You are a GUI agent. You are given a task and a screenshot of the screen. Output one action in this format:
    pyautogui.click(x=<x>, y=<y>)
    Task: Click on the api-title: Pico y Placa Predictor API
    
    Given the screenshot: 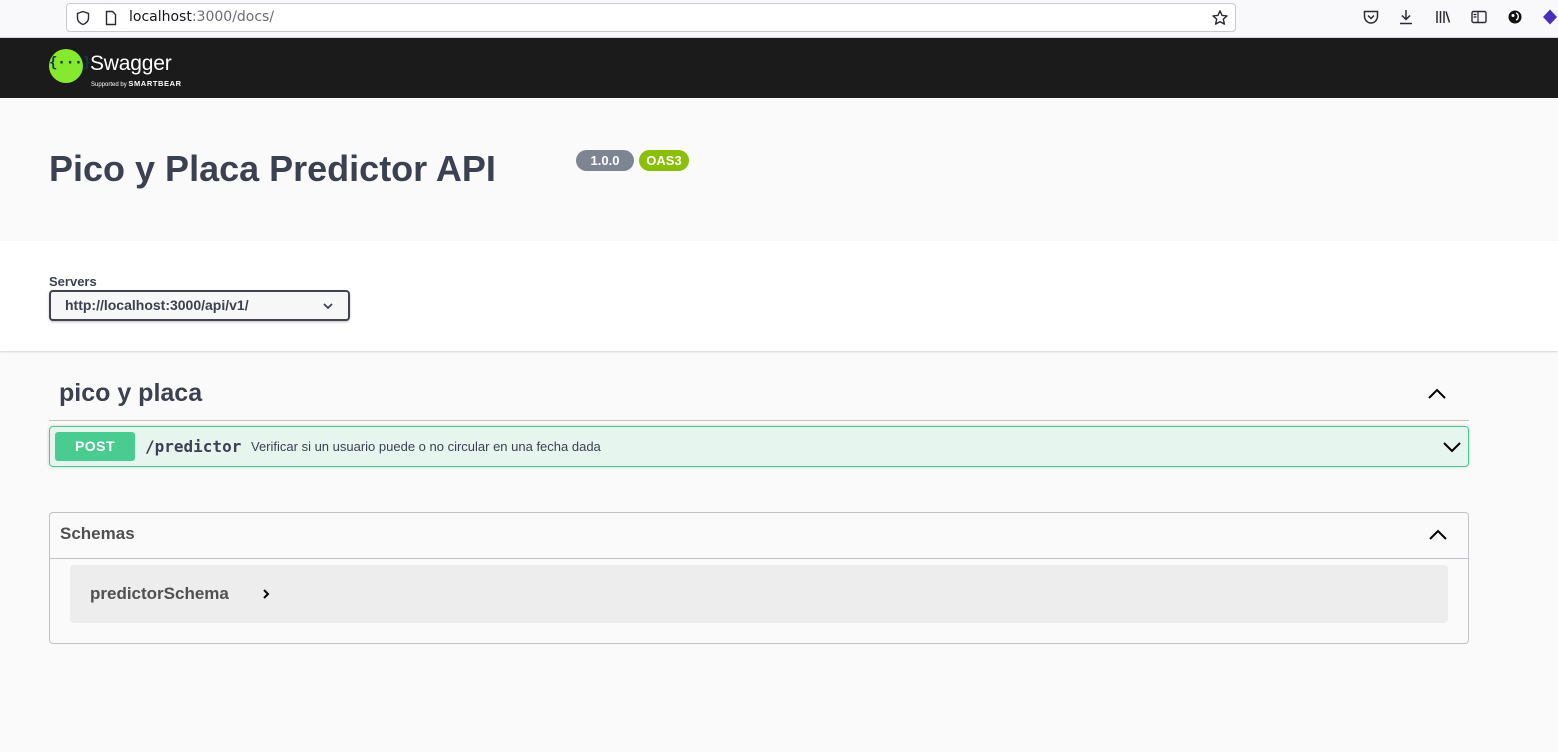 What is the action you would take?
    pyautogui.click(x=272, y=168)
    